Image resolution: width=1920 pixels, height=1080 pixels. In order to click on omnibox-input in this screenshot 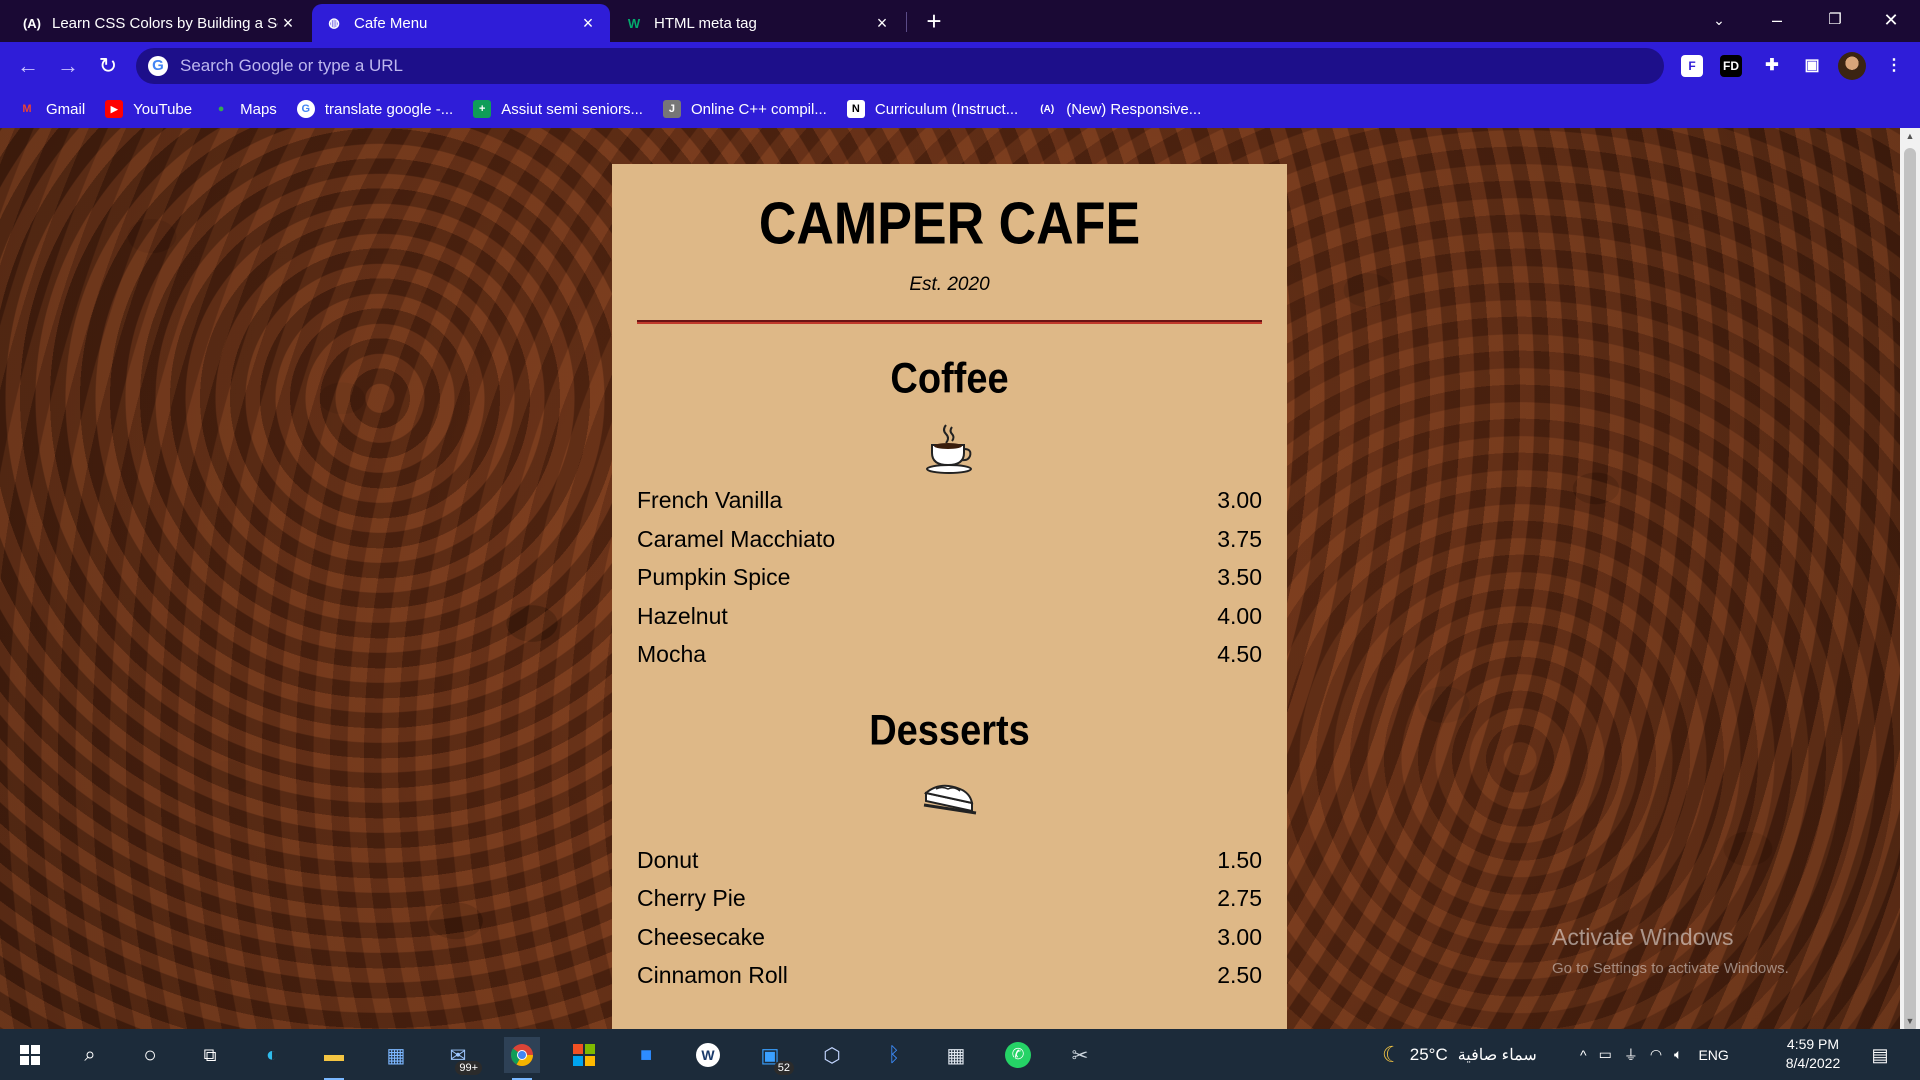, I will do `click(922, 66)`.